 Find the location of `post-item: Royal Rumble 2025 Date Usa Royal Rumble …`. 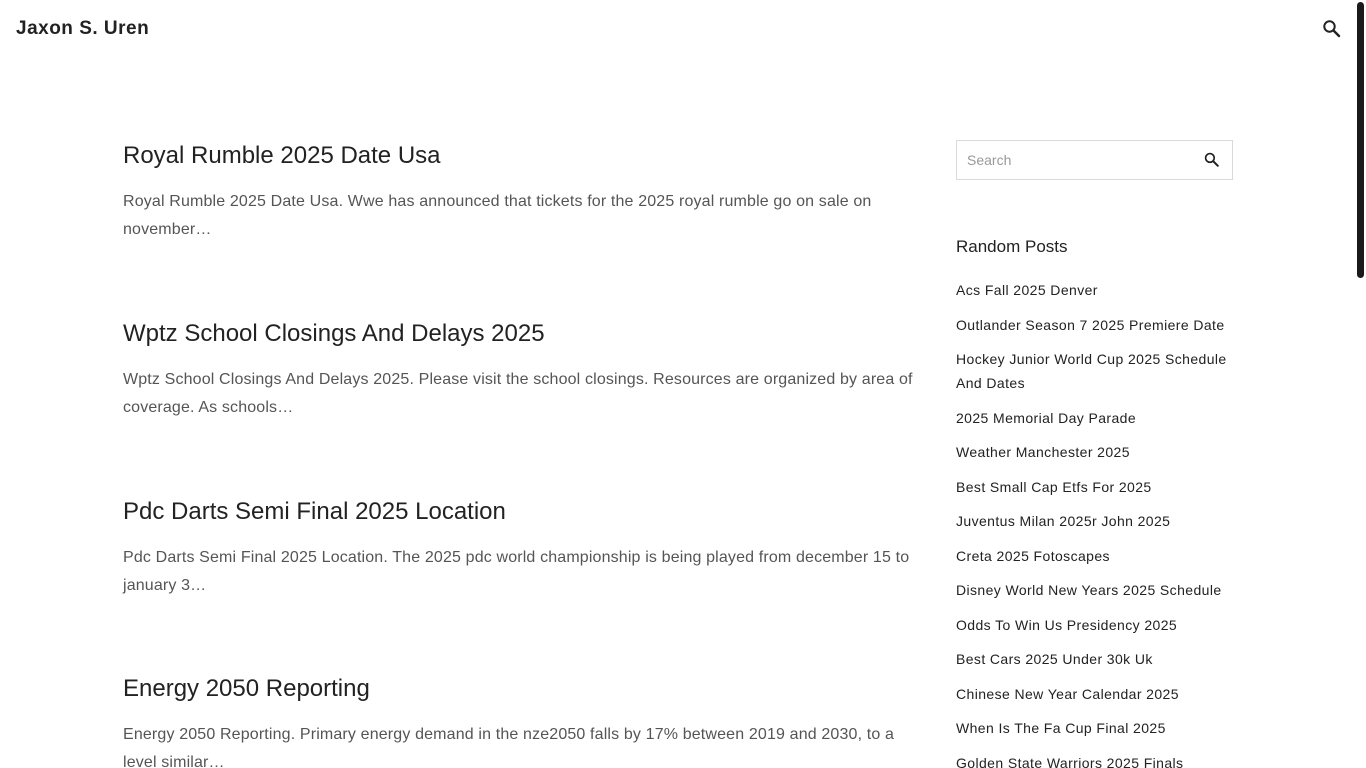

post-item: Royal Rumble 2025 Date Usa Royal Rumble … is located at coordinates (520, 192).